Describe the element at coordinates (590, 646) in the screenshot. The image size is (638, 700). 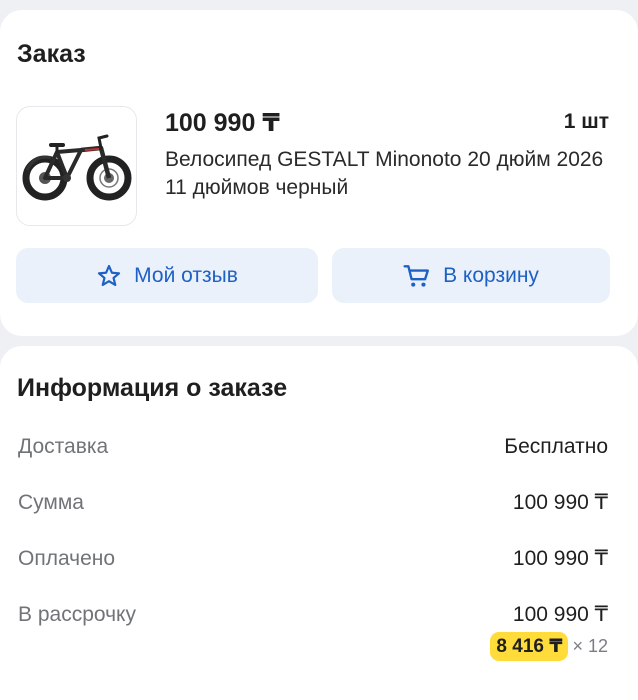
I see `installment-months: × 12` at that location.